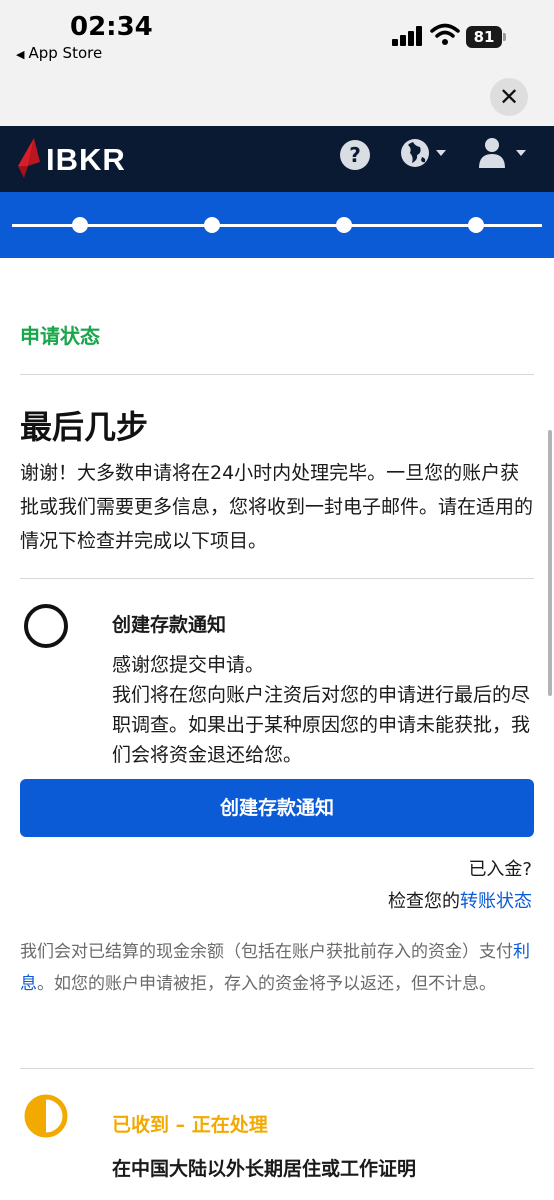 This screenshot has width=554, height=1200. What do you see at coordinates (424, 901) in the screenshot?
I see `check-status-prefix: 检查您的` at bounding box center [424, 901].